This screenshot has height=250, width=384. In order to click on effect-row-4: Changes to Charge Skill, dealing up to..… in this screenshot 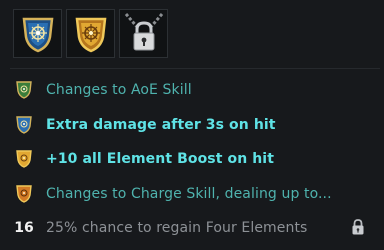, I will do `click(193, 194)`.